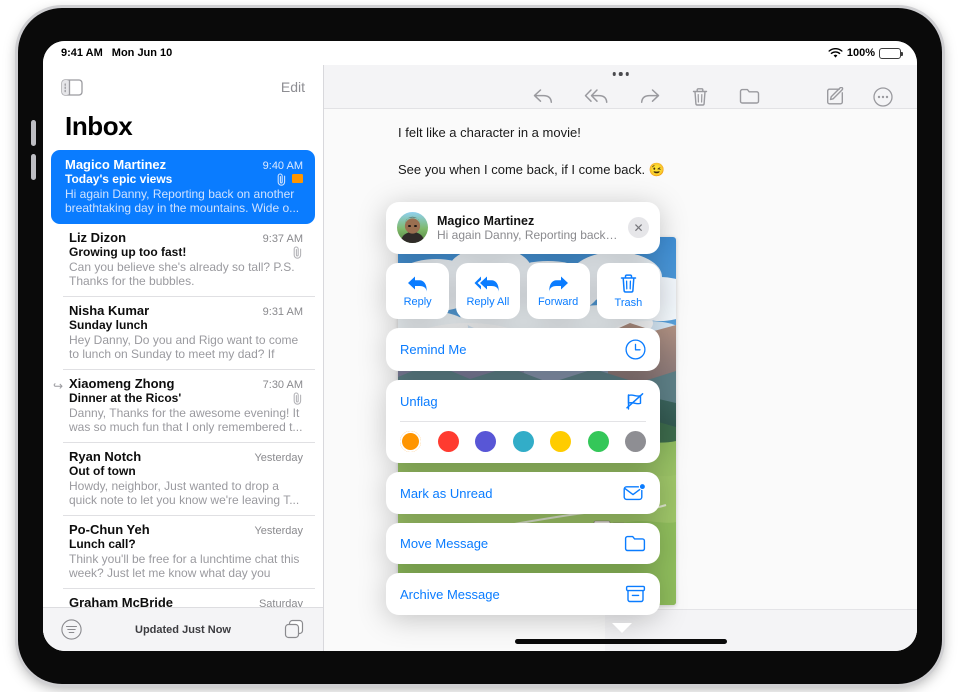 Image resolution: width=960 pixels, height=692 pixels. What do you see at coordinates (480, 53) in the screenshot?
I see `status-bar: 9:41 AM Mon Jun 10 100%` at bounding box center [480, 53].